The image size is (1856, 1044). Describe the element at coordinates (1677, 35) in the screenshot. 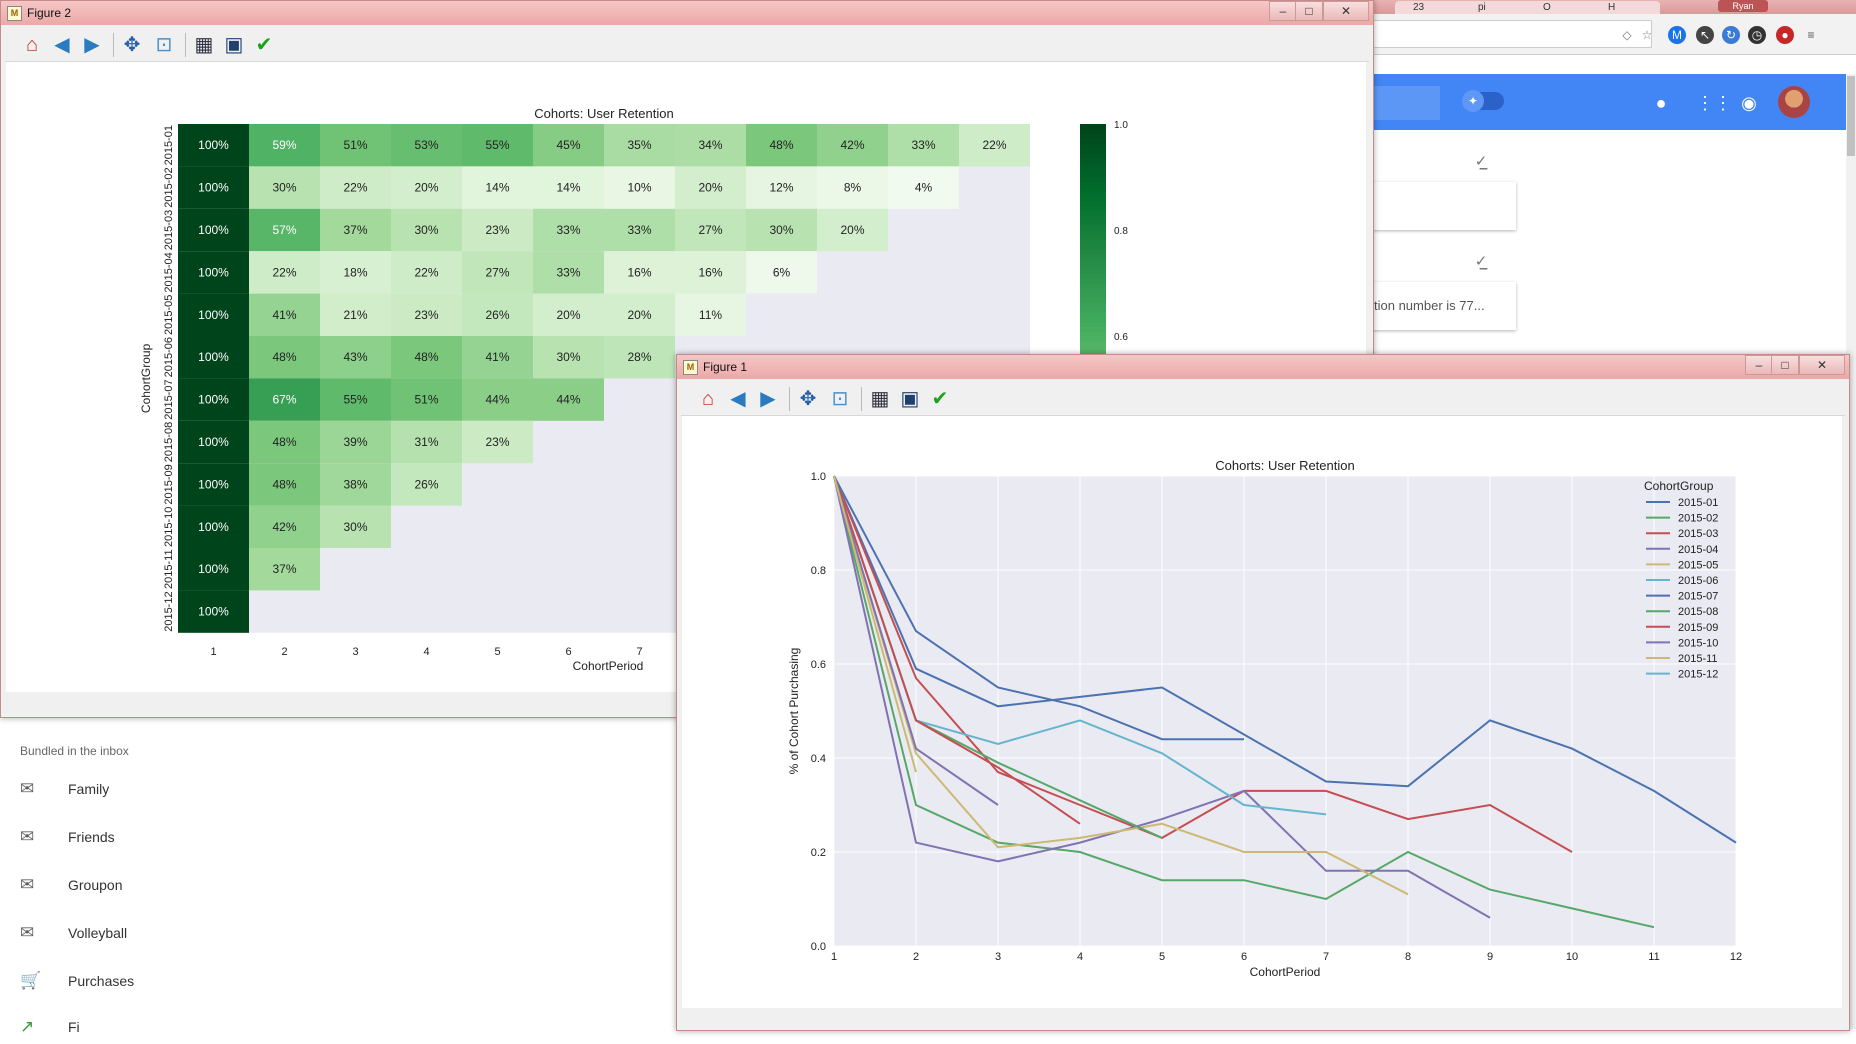

I see `m-icon: M` at that location.